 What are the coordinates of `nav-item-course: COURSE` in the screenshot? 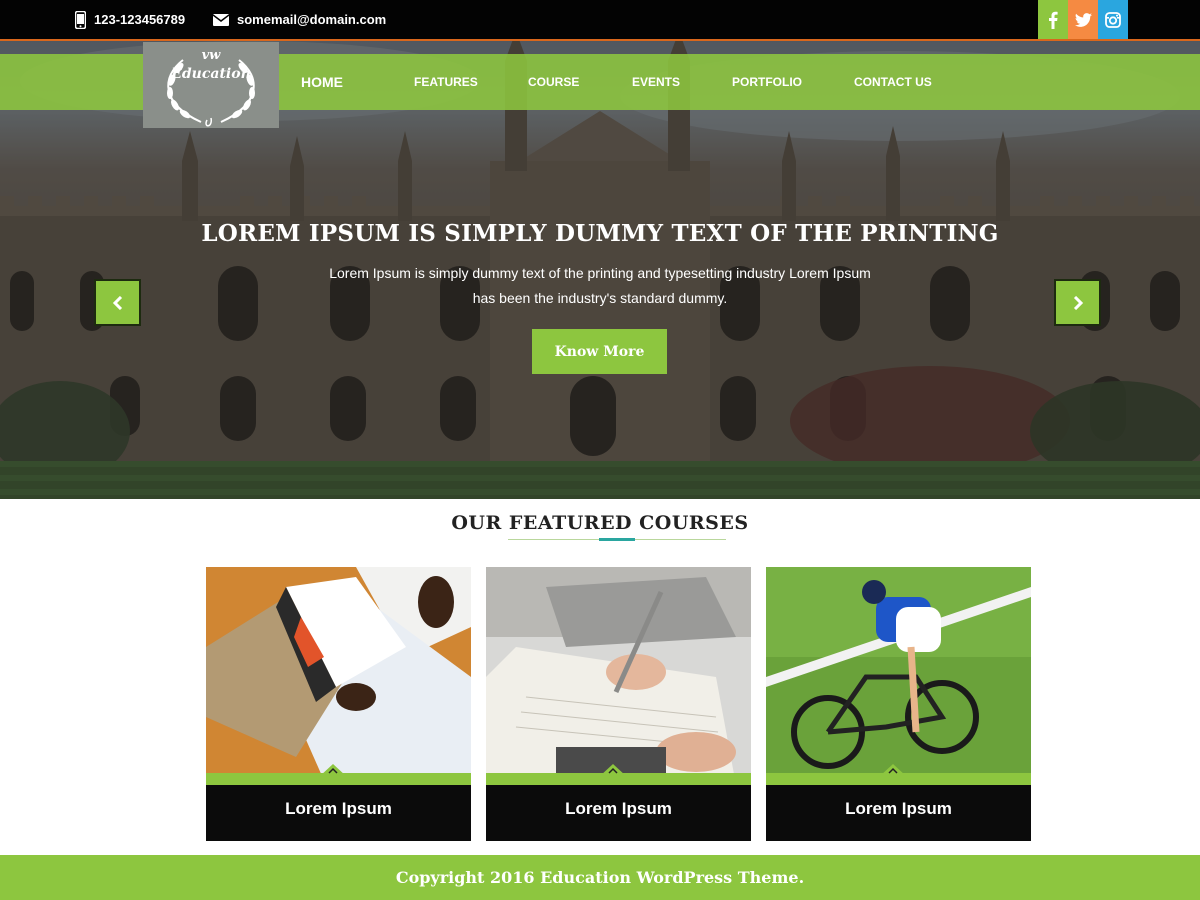 It's located at (553, 82).